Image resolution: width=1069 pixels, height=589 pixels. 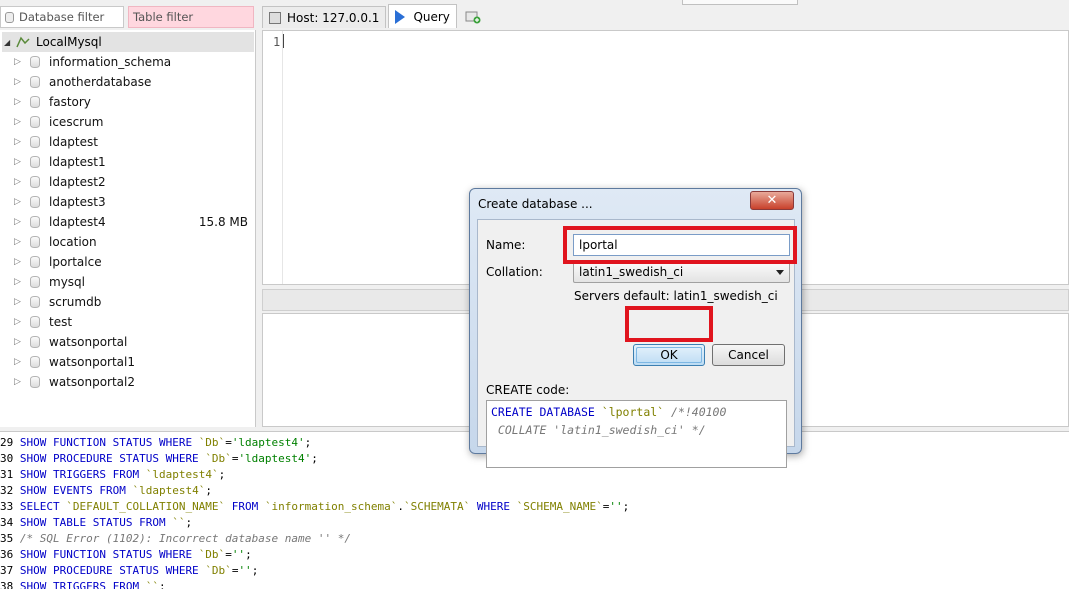 What do you see at coordinates (163, 17) in the screenshot?
I see `table-filter-placeholder: Table filter` at bounding box center [163, 17].